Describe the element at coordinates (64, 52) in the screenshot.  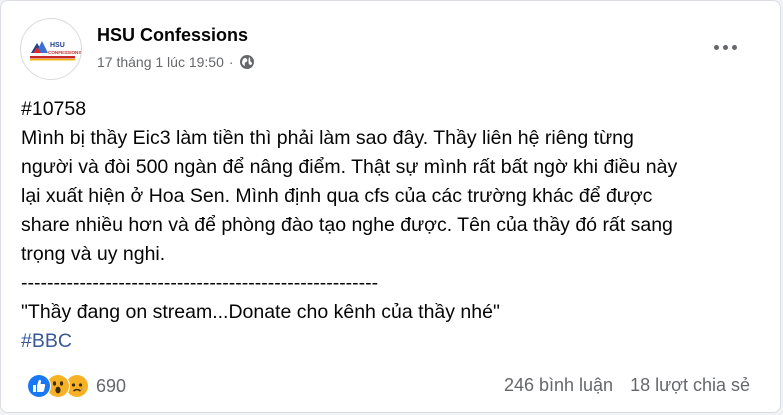
I see `avatar-logo-subtext: CONFESSIONS` at that location.